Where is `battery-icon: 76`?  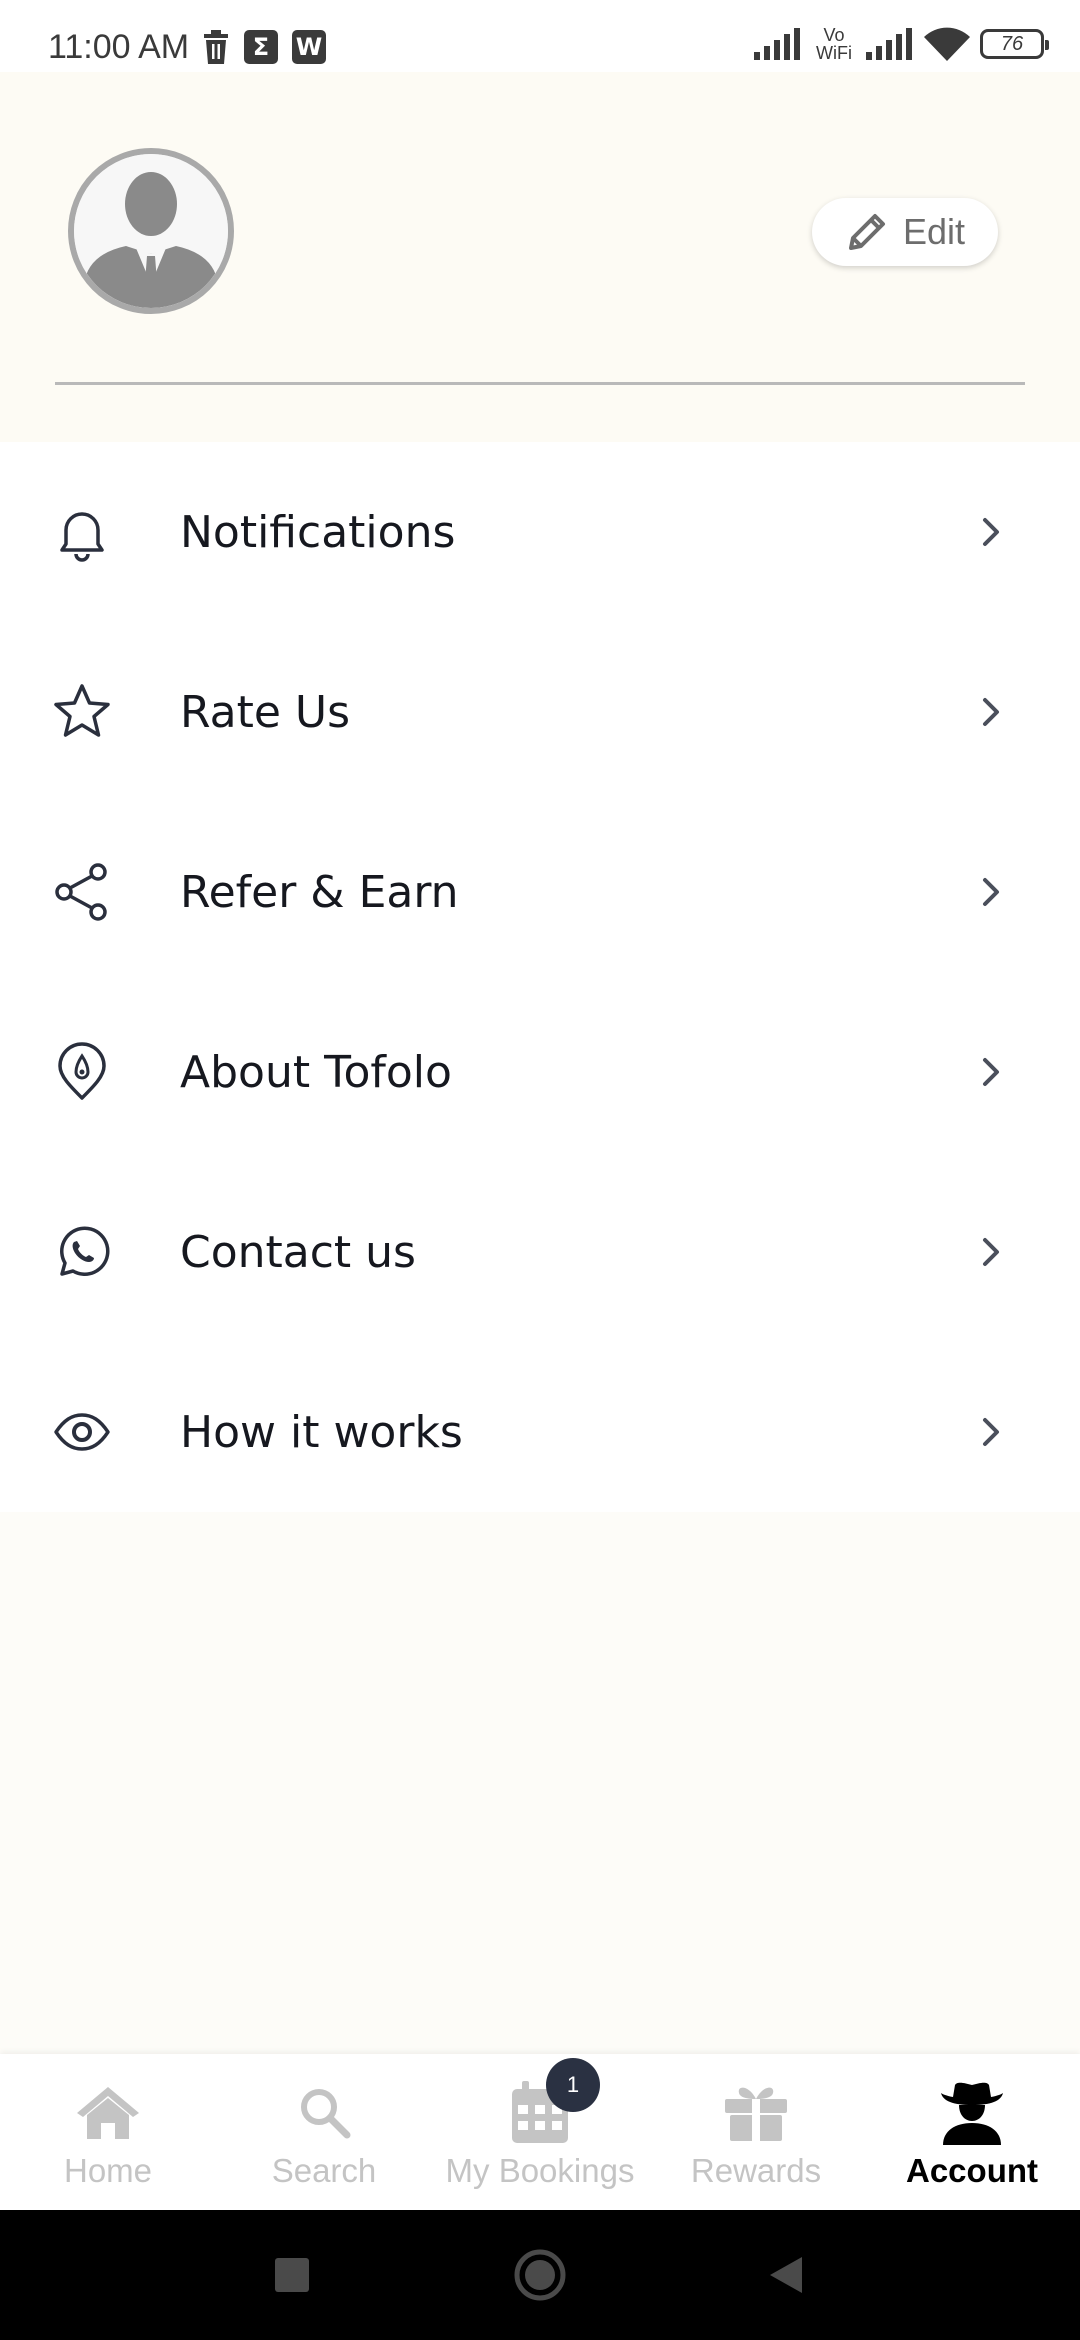
battery-icon: 76 is located at coordinates (1014, 44).